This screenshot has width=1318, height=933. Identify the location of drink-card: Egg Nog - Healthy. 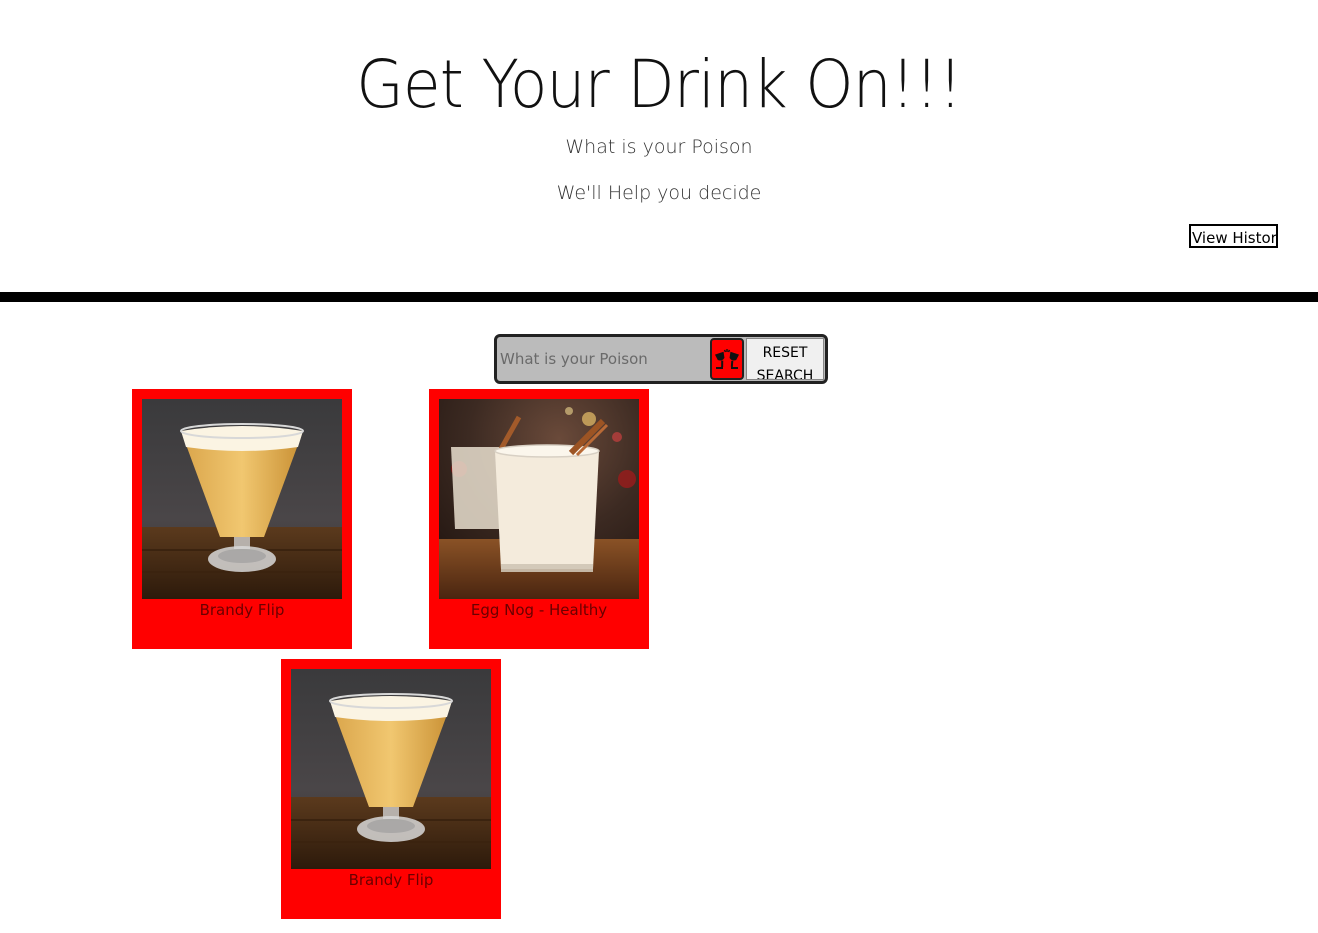
(539, 519).